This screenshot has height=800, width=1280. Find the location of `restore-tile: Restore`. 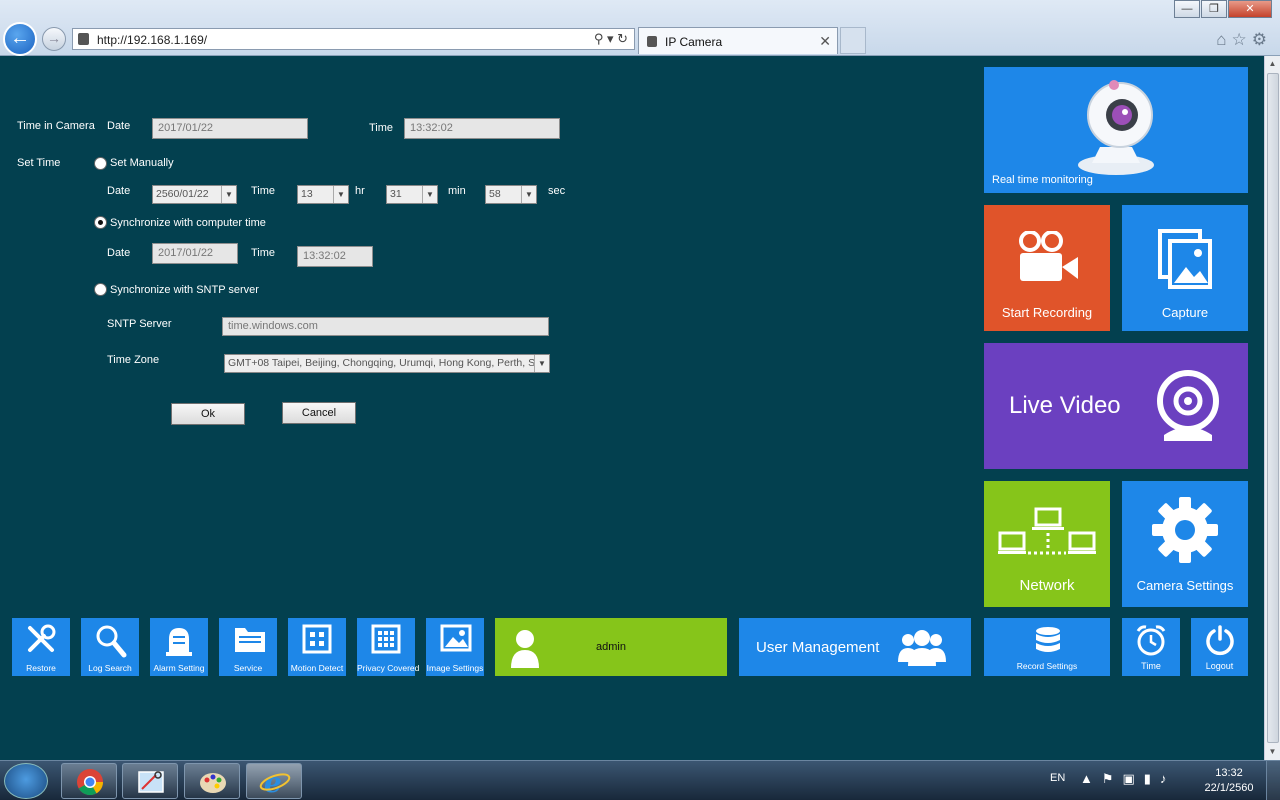

restore-tile: Restore is located at coordinates (41, 647).